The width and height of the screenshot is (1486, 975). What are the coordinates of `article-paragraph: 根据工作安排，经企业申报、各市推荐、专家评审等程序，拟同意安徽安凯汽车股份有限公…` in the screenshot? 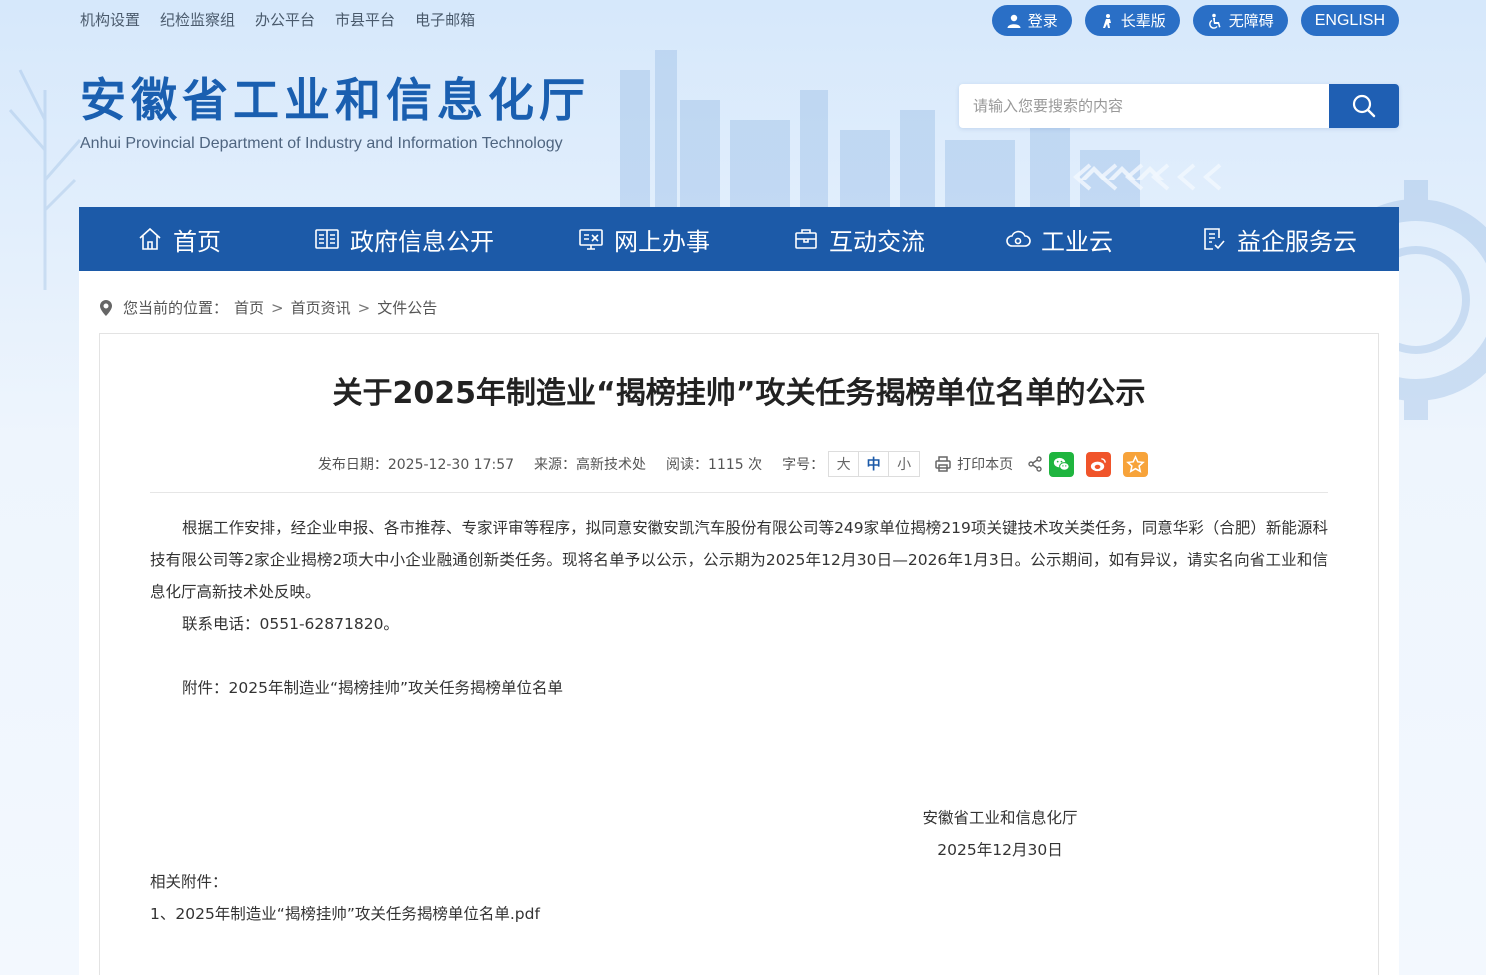 It's located at (739, 560).